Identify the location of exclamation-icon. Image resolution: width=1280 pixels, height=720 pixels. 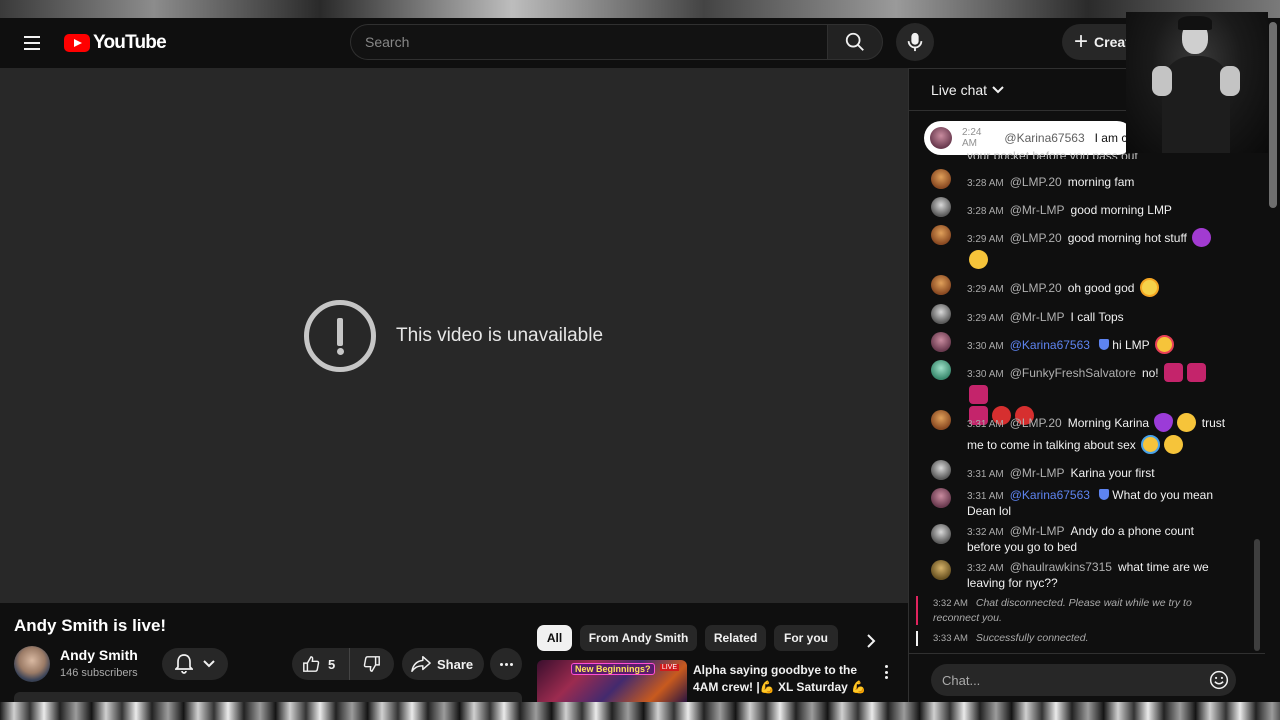
(340, 336).